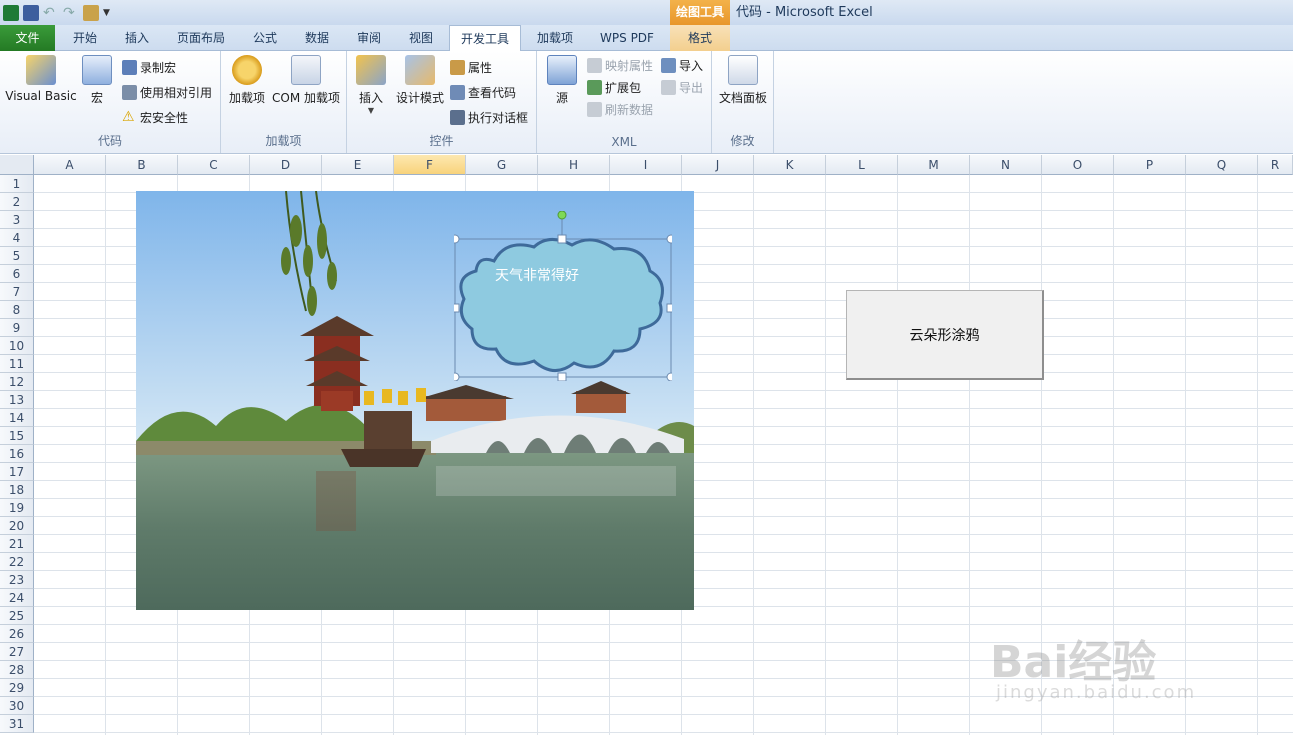 The height and width of the screenshot is (735, 1293). Describe the element at coordinates (17, 508) in the screenshot. I see `row-header-19: 19` at that location.